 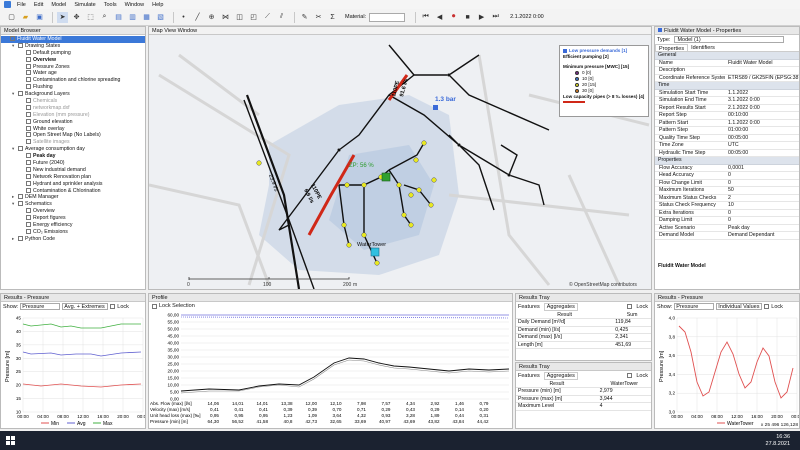 What do you see at coordinates (727, 56) in the screenshot?
I see `property-section-header: General` at bounding box center [727, 56].